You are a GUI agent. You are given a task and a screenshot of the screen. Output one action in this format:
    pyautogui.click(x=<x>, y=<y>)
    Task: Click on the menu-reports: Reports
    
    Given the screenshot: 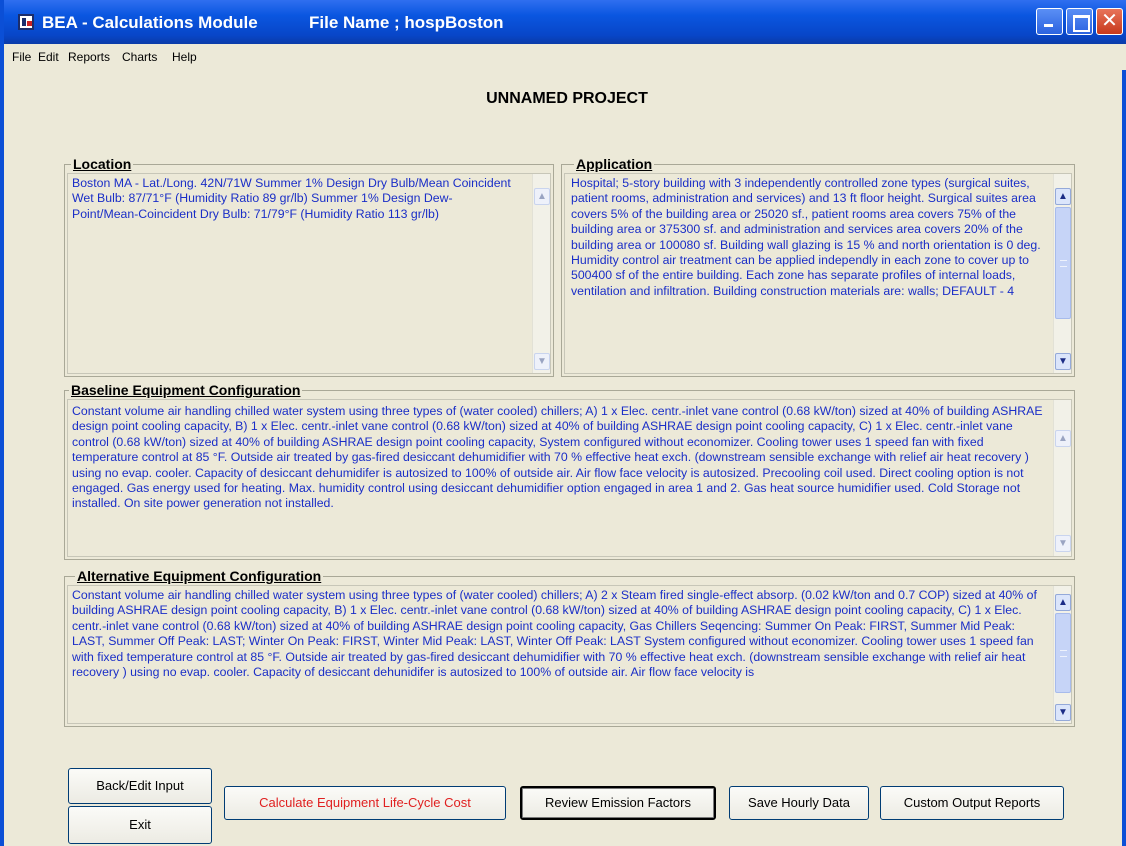 What is the action you would take?
    pyautogui.click(x=89, y=57)
    